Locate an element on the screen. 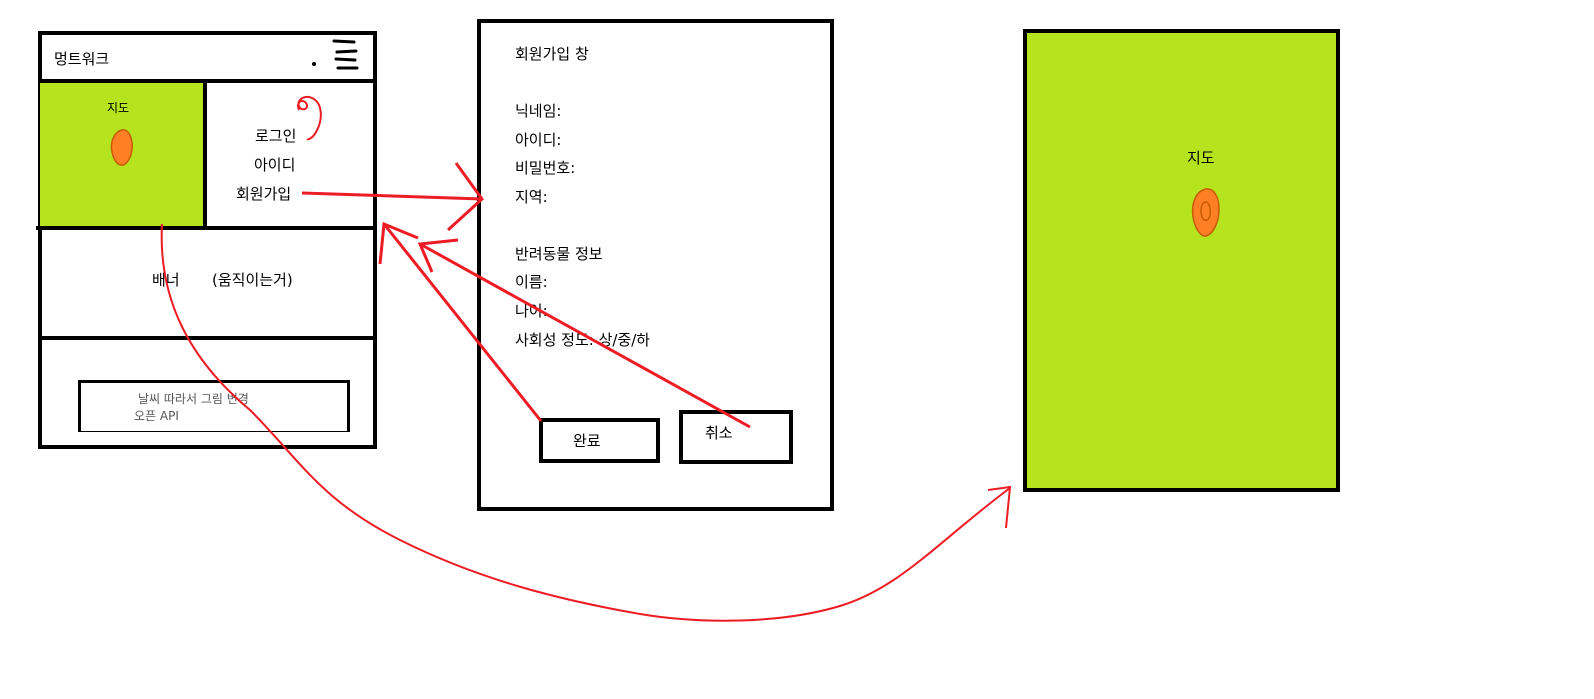 The height and width of the screenshot is (699, 1594). signup-title: 회원가입 창 is located at coordinates (552, 54).